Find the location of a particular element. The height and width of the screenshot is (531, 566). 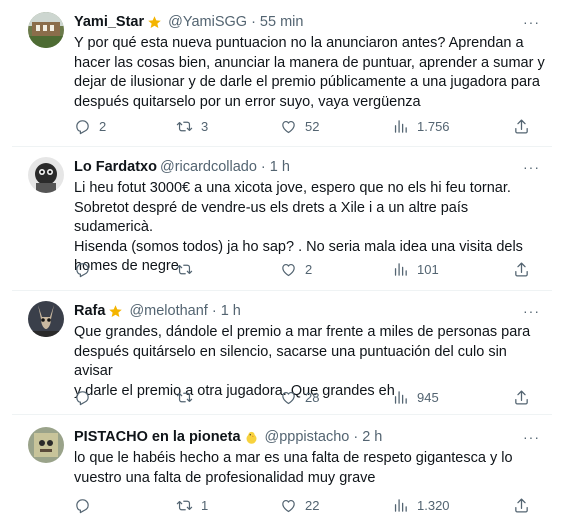

like-button: 28 is located at coordinates (299, 397).